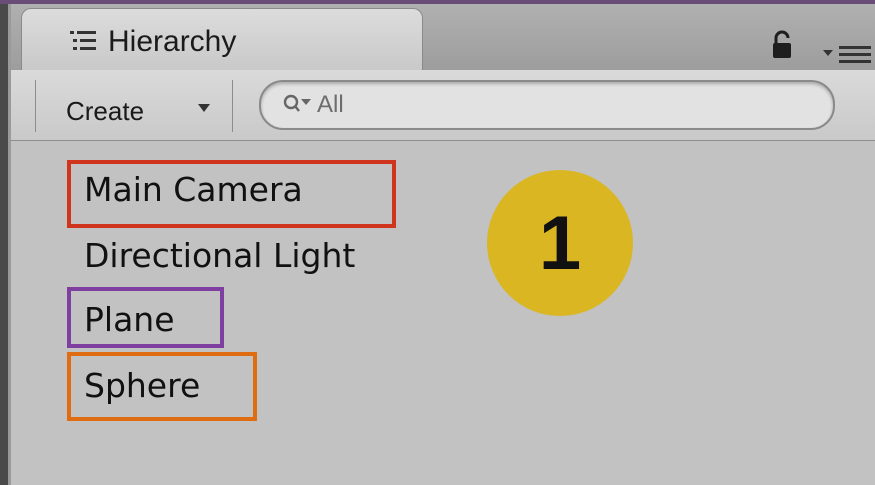  Describe the element at coordinates (162, 386) in the screenshot. I see `sphere-highlight-box` at that location.